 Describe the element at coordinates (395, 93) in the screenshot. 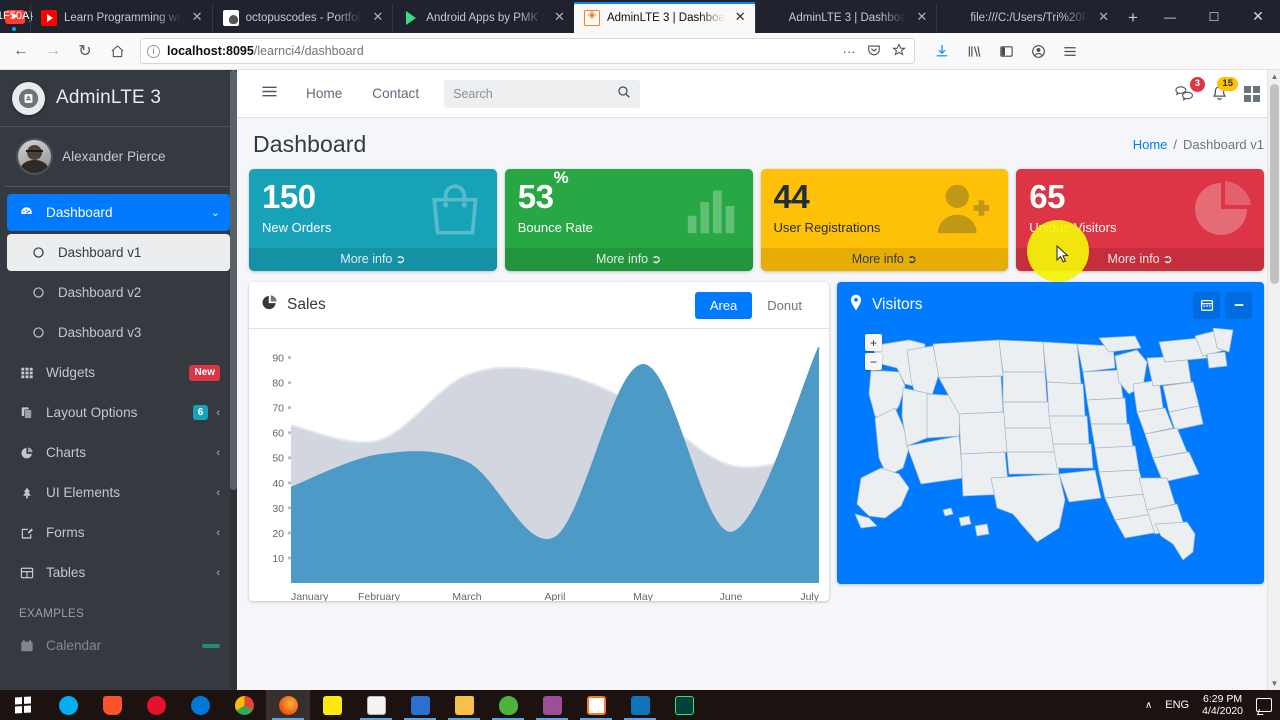

I see `header-link-contact: Contact` at that location.